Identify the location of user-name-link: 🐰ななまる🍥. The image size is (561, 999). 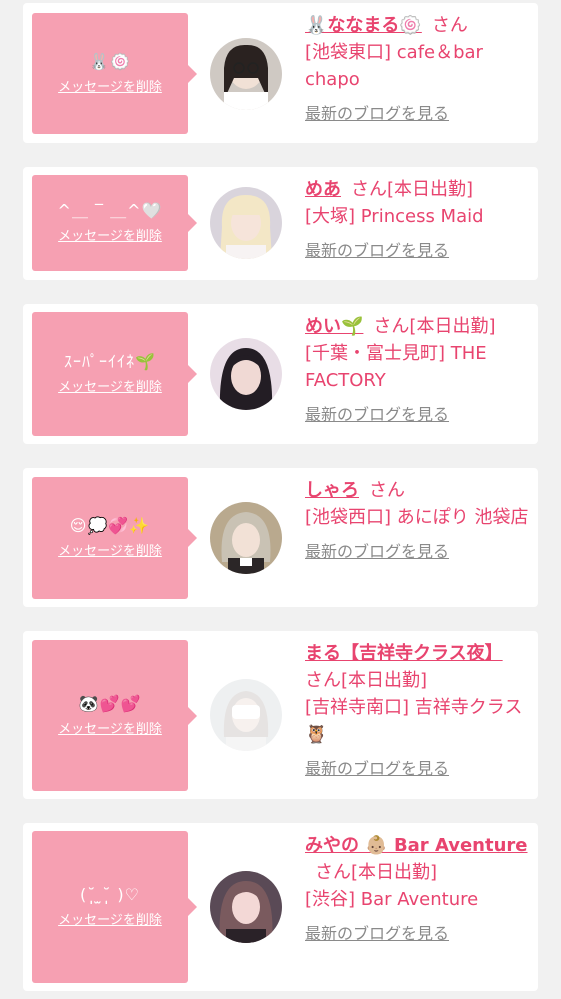
(363, 25).